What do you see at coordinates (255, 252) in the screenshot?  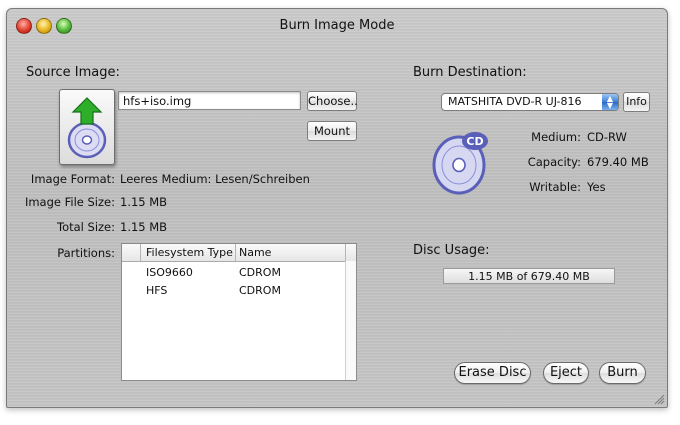 I see `column-header-name: Name` at bounding box center [255, 252].